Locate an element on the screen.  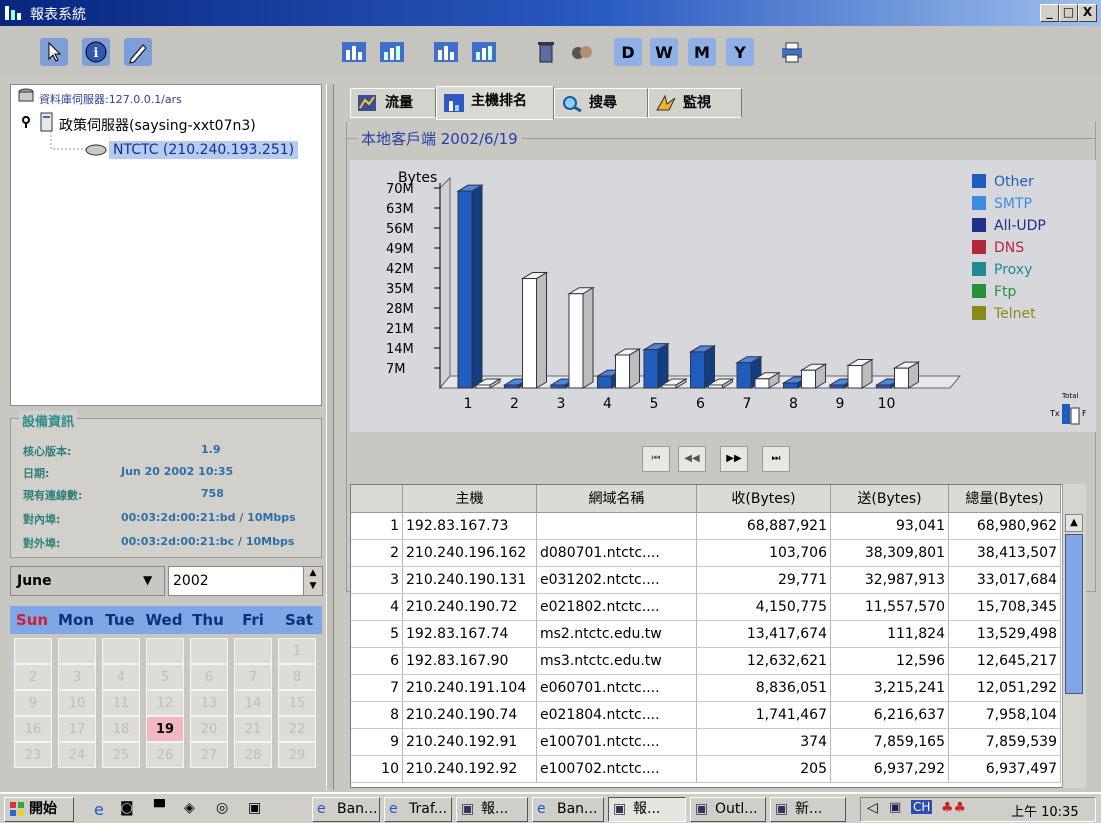
monthly-report-button: M is located at coordinates (702, 52).